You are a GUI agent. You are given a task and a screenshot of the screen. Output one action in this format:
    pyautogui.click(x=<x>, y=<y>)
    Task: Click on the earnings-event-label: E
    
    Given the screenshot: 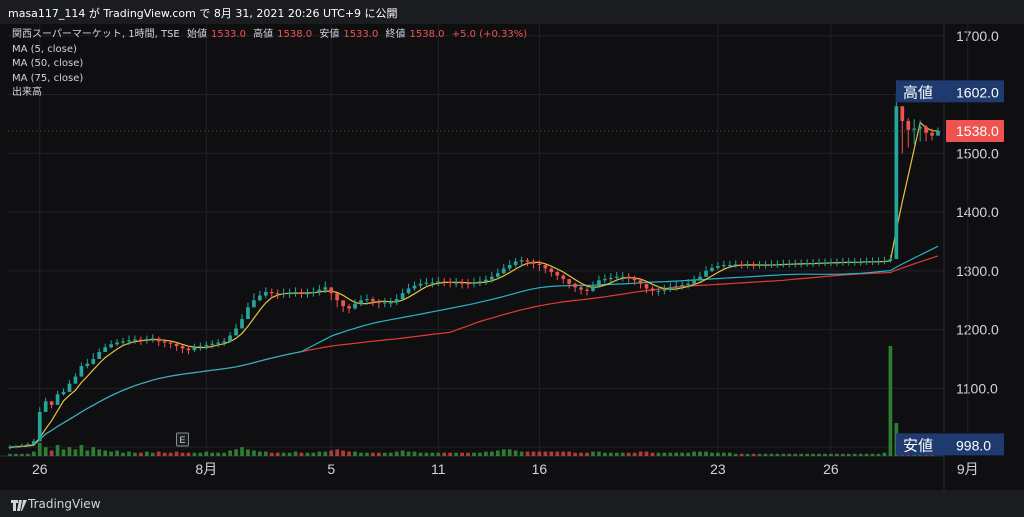 What is the action you would take?
    pyautogui.click(x=183, y=440)
    